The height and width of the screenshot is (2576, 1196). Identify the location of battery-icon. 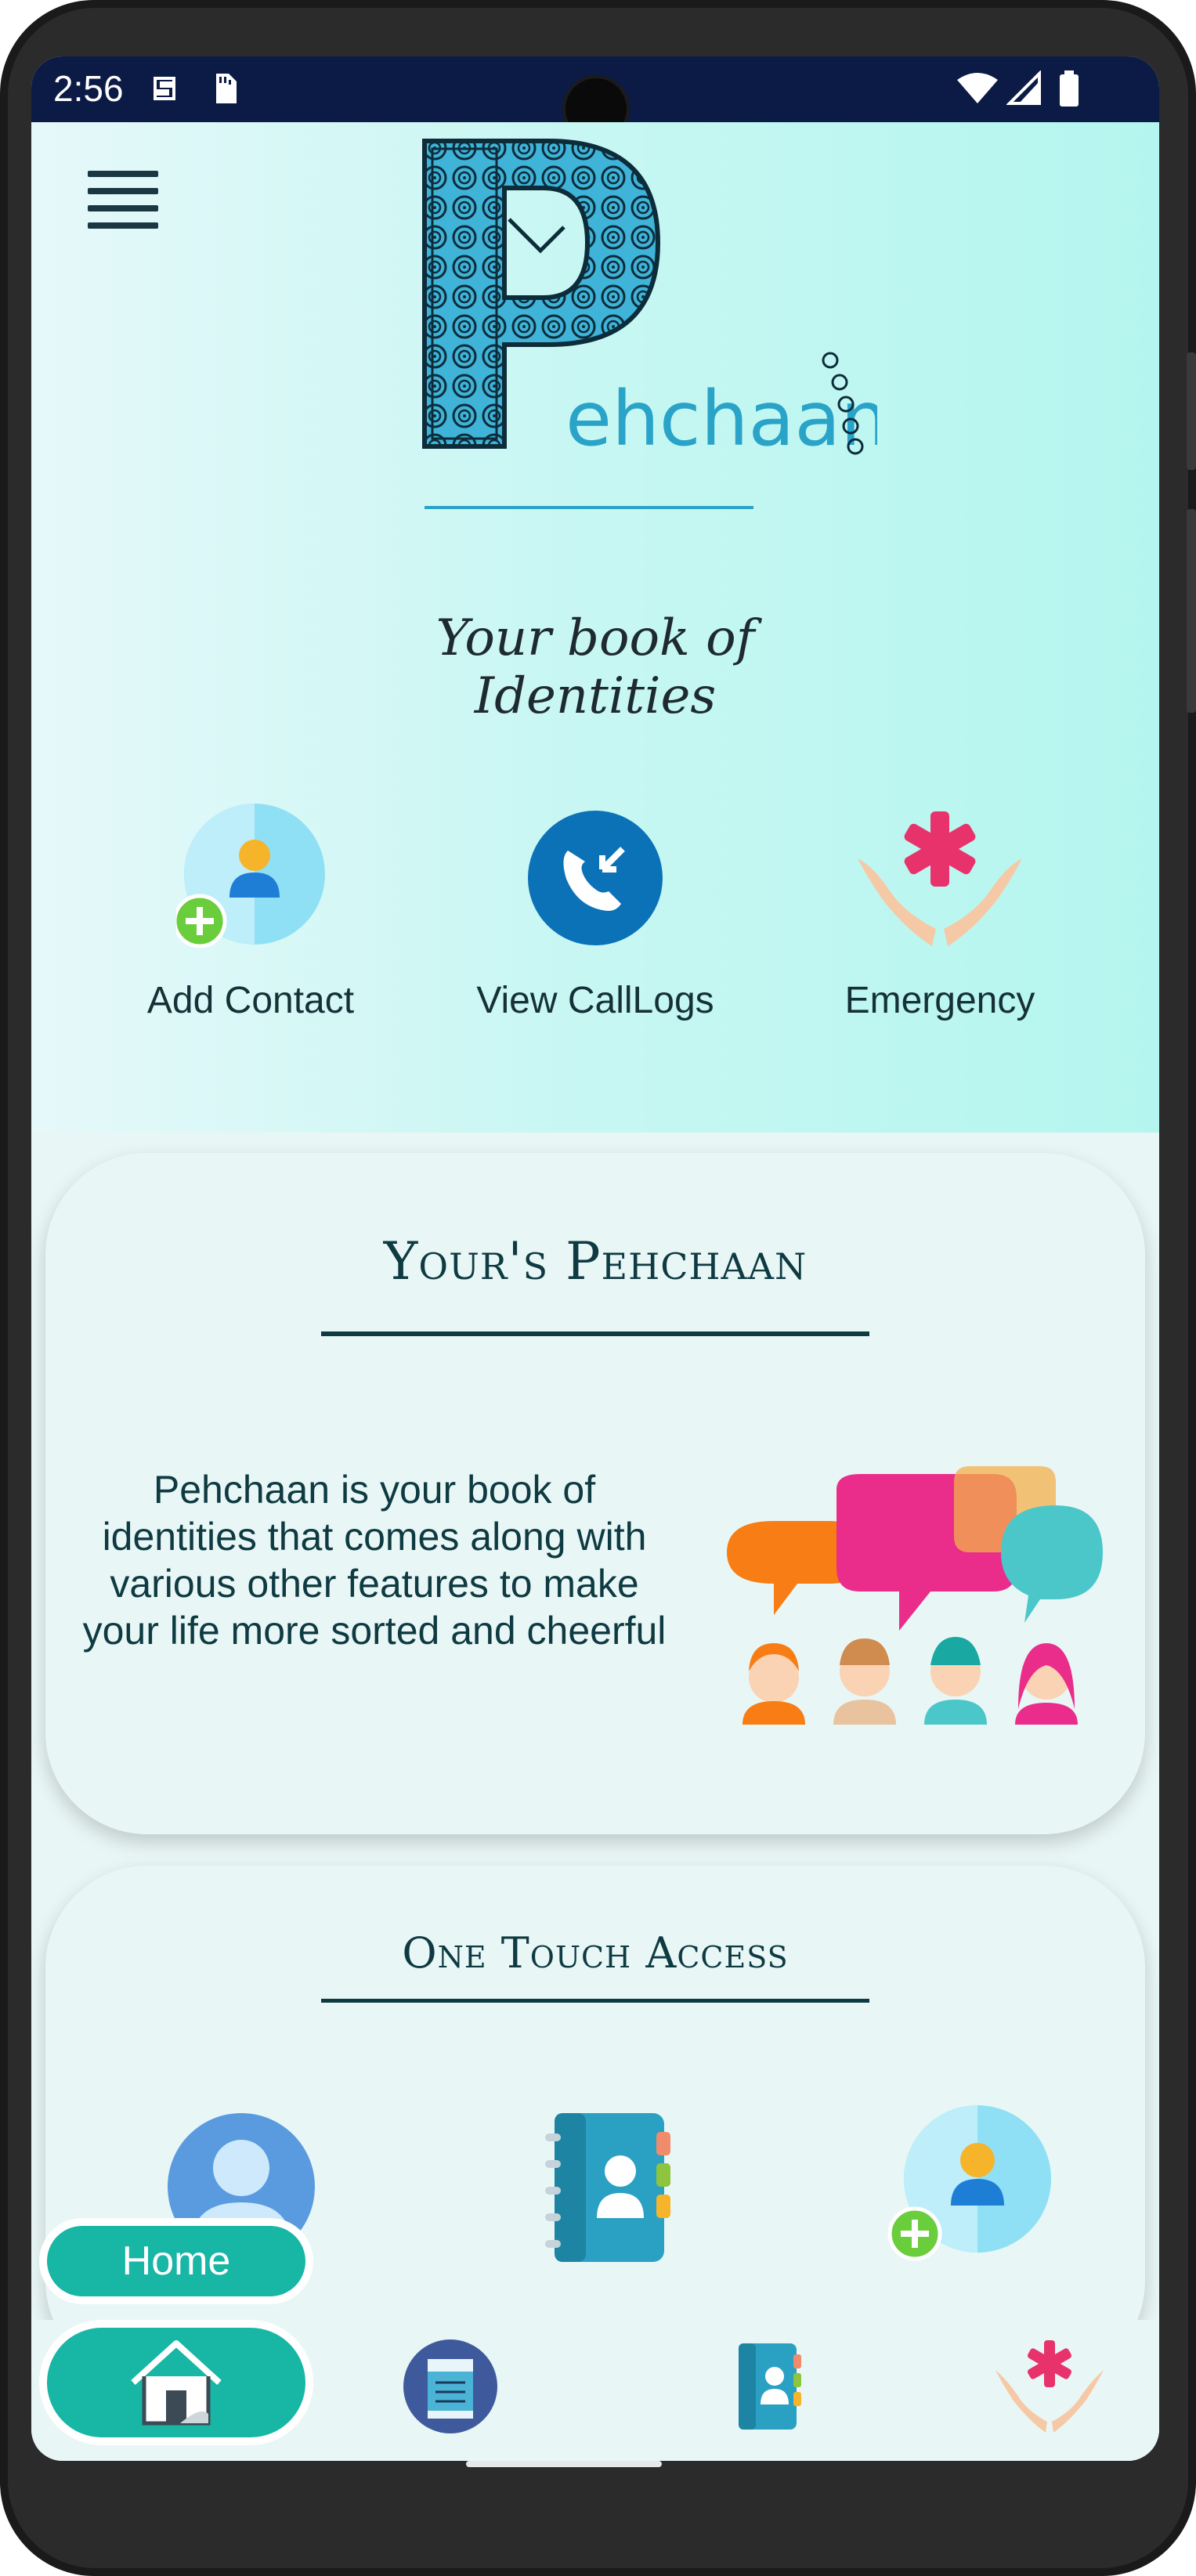
(1069, 88).